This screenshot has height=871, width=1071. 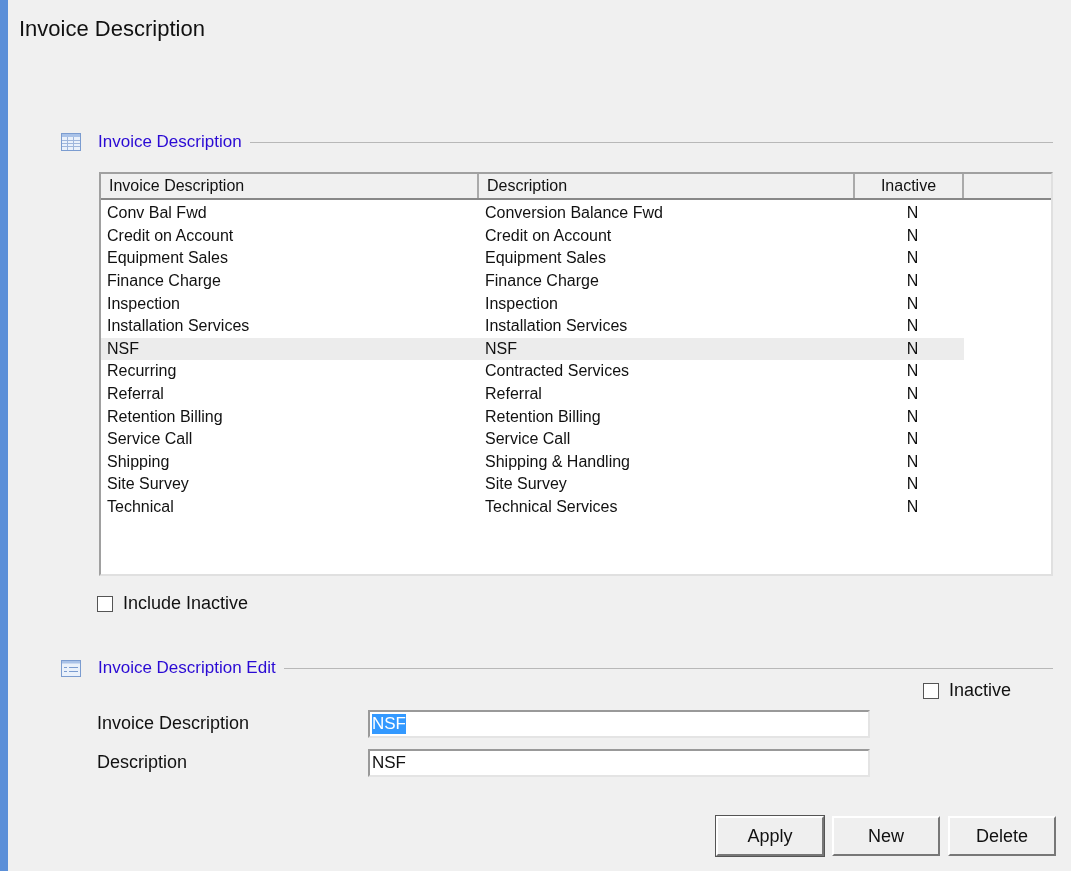 I want to click on form-icon, so click(x=71, y=668).